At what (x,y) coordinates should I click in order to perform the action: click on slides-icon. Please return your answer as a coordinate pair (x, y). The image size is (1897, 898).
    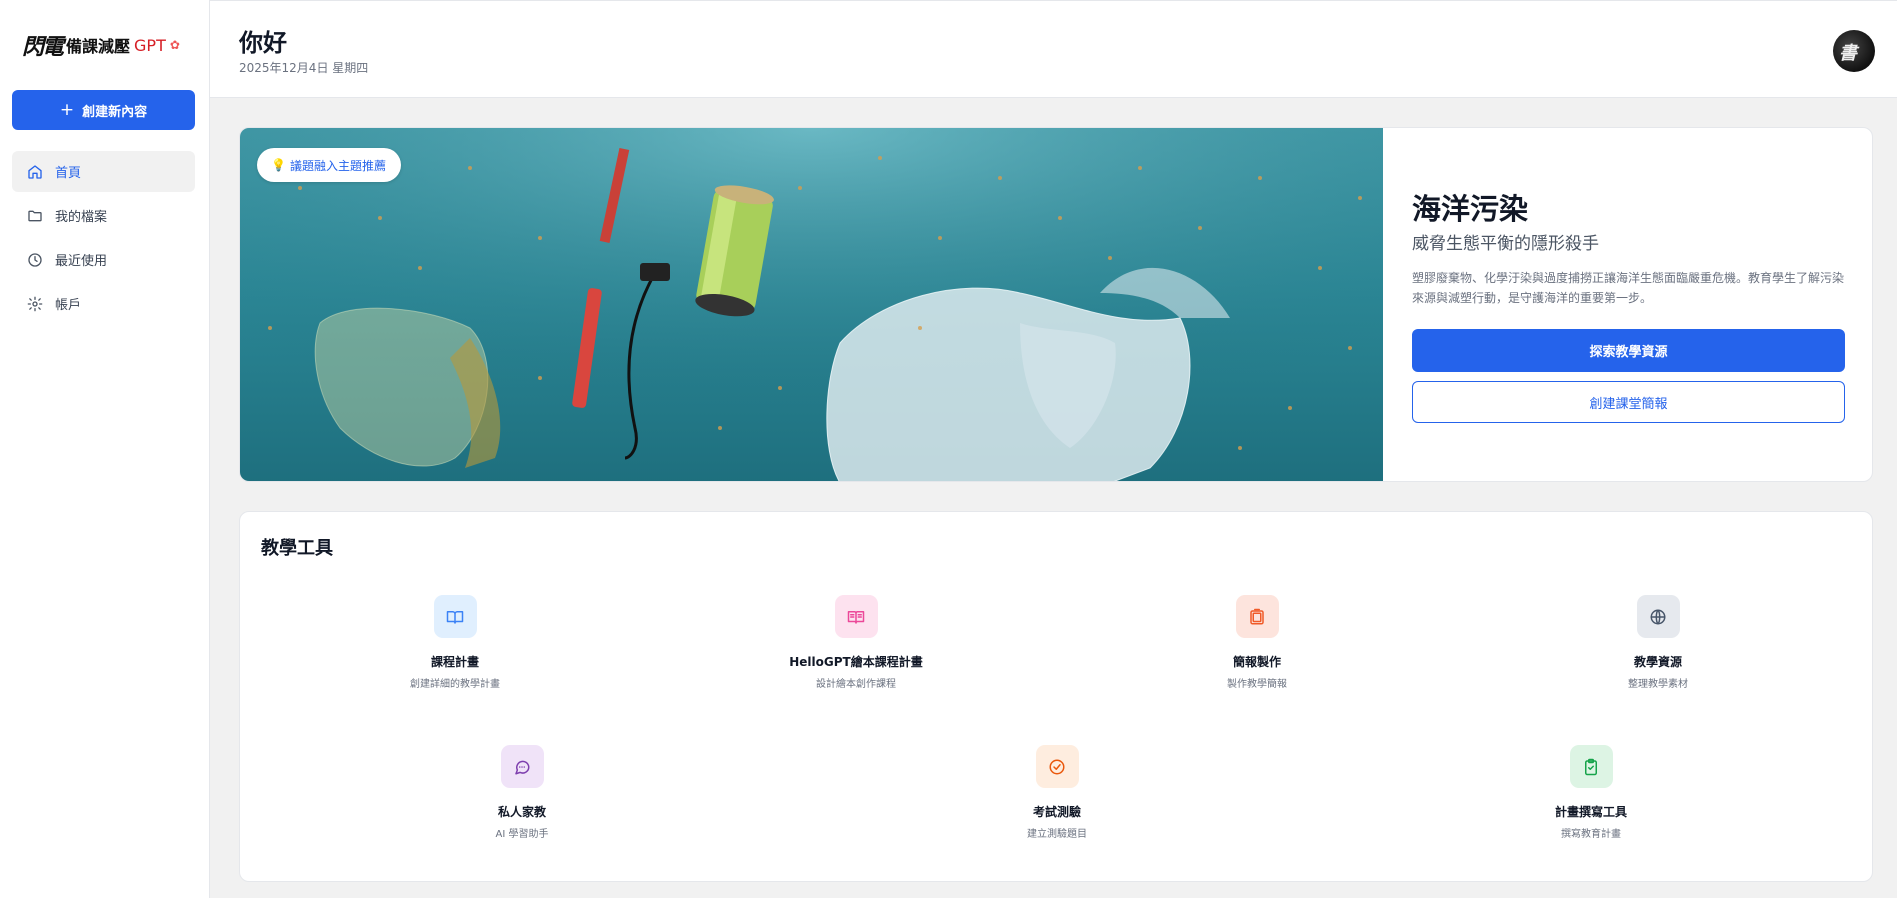
    Looking at the image, I should click on (1257, 616).